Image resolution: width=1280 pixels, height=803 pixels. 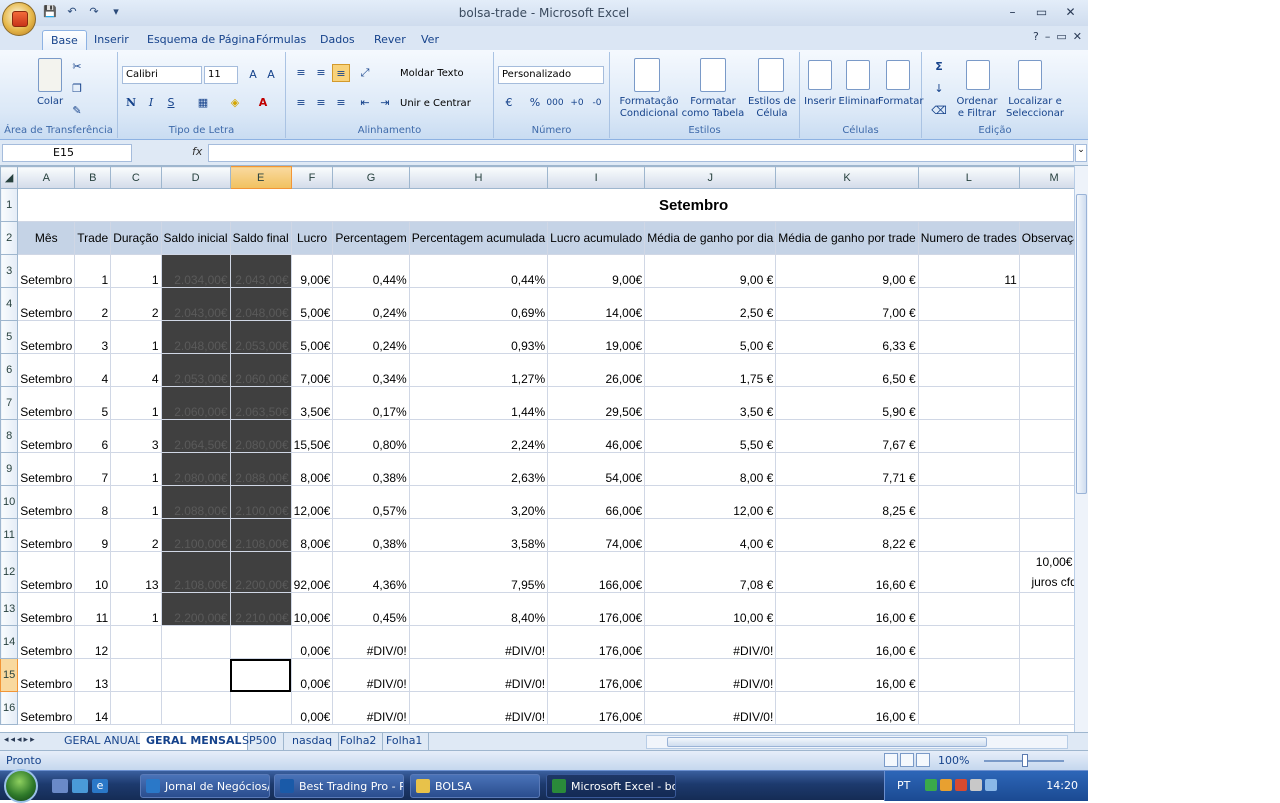 What do you see at coordinates (312, 502) in the screenshot?
I see `cell-f: 12,00€` at bounding box center [312, 502].